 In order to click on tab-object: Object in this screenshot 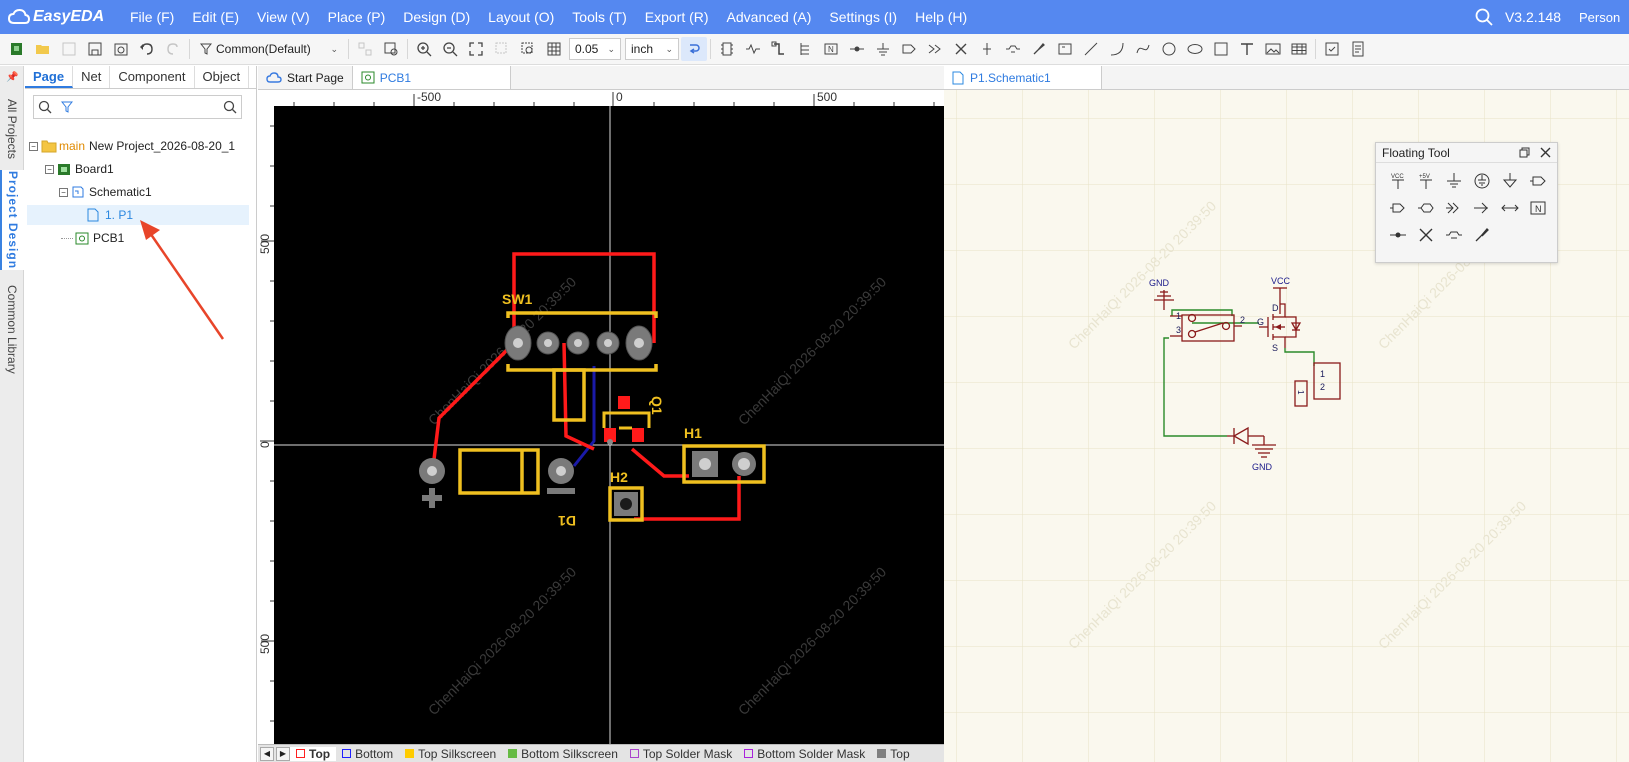, I will do `click(222, 77)`.